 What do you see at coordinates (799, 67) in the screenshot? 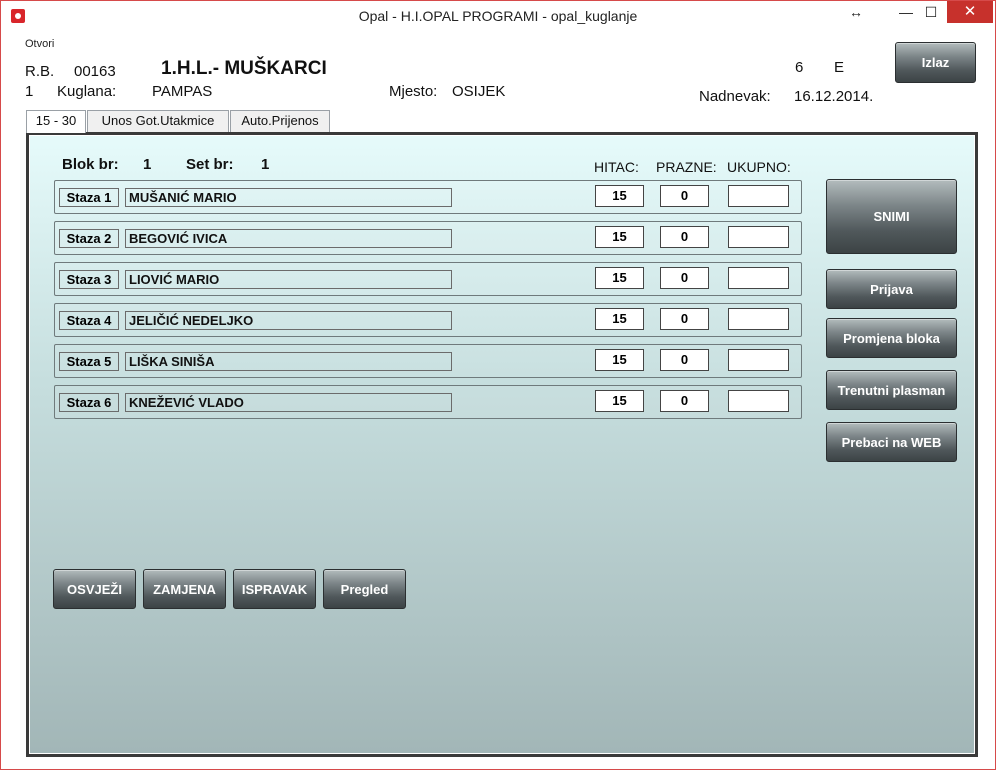
I see `number-six: 6` at bounding box center [799, 67].